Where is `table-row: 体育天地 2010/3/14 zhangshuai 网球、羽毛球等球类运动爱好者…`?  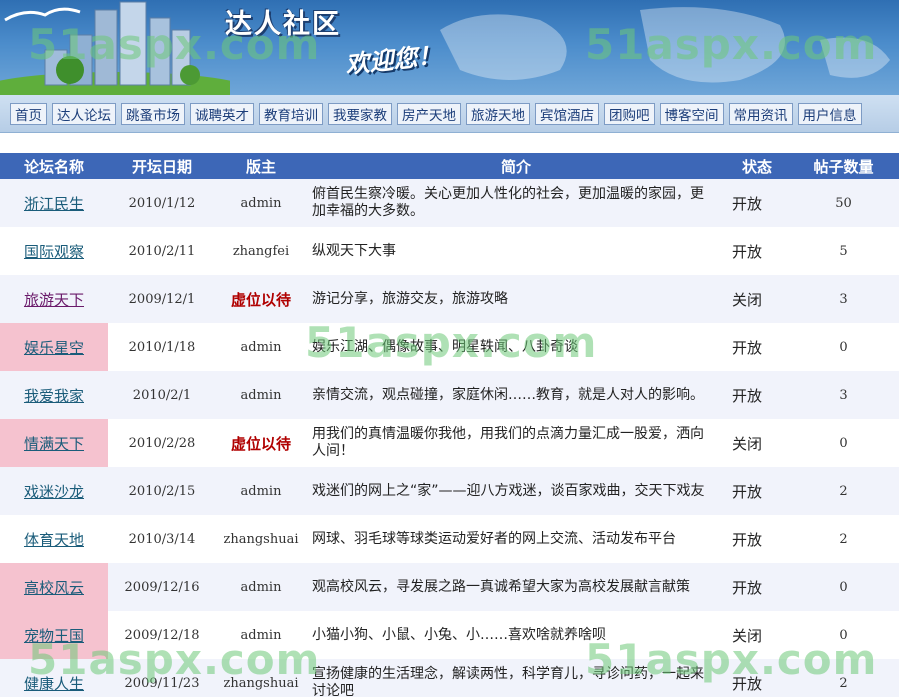
table-row: 体育天地 2010/3/14 zhangshuai 网球、羽毛球等球类运动爱好者… is located at coordinates (449, 539).